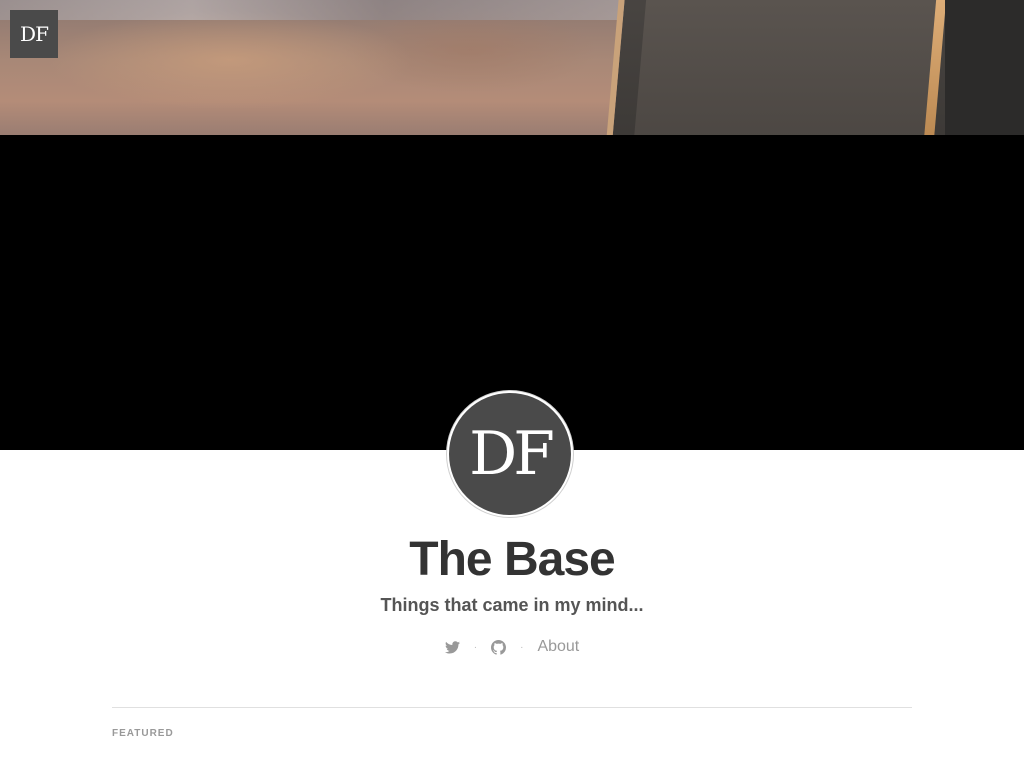 This screenshot has width=1024, height=768. I want to click on section-divider, so click(512, 707).